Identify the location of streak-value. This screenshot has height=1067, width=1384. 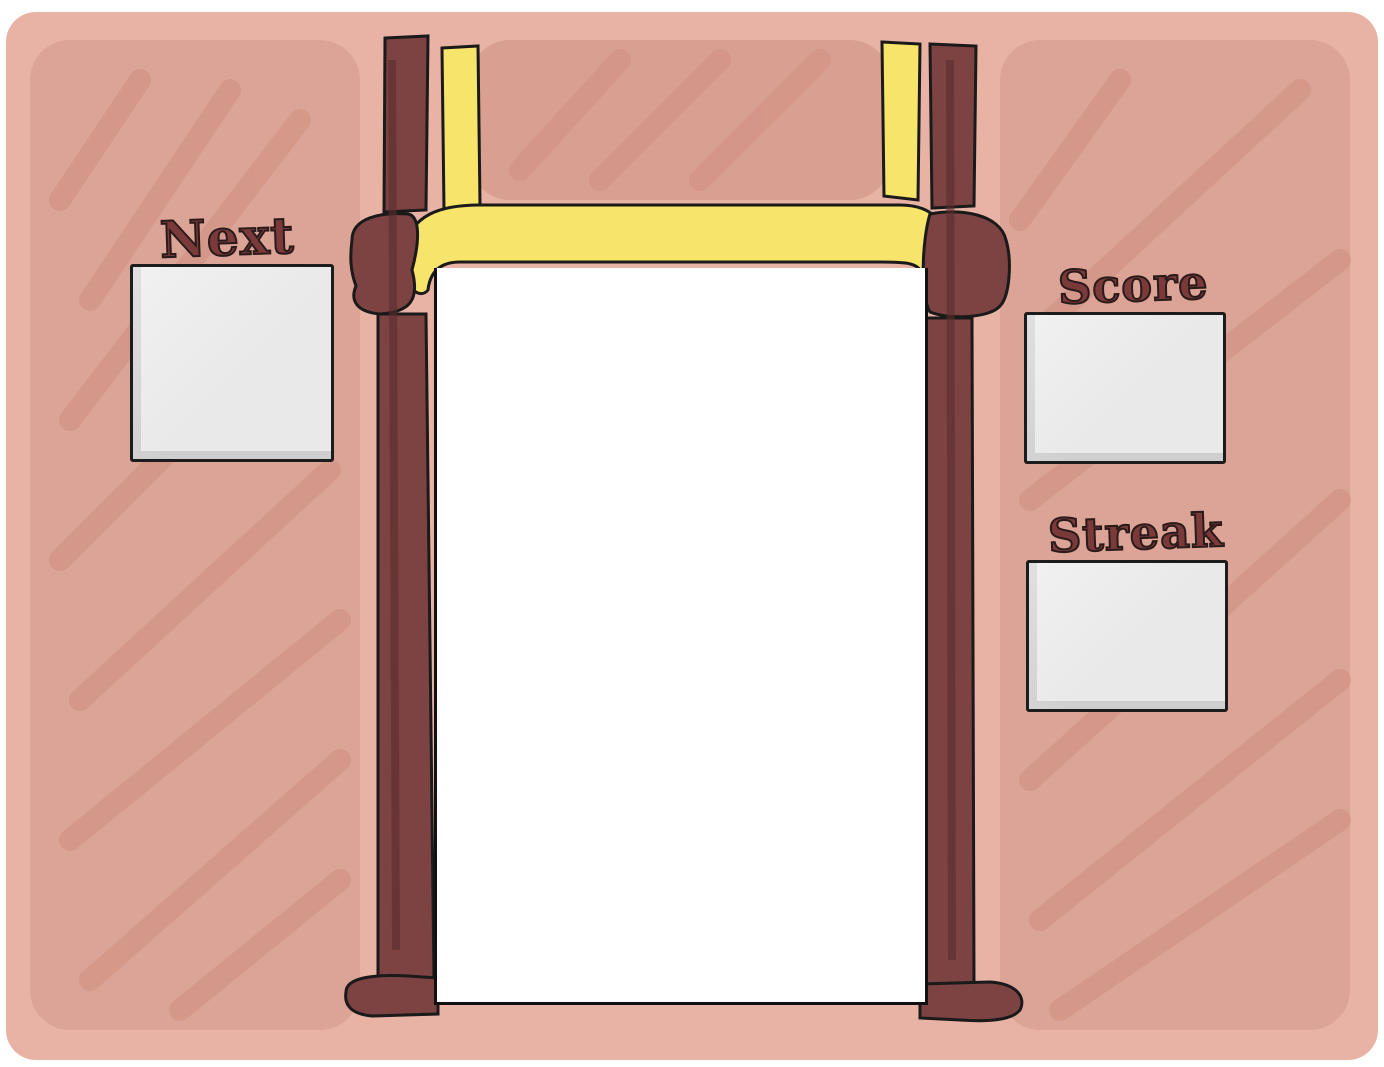
(1127, 636).